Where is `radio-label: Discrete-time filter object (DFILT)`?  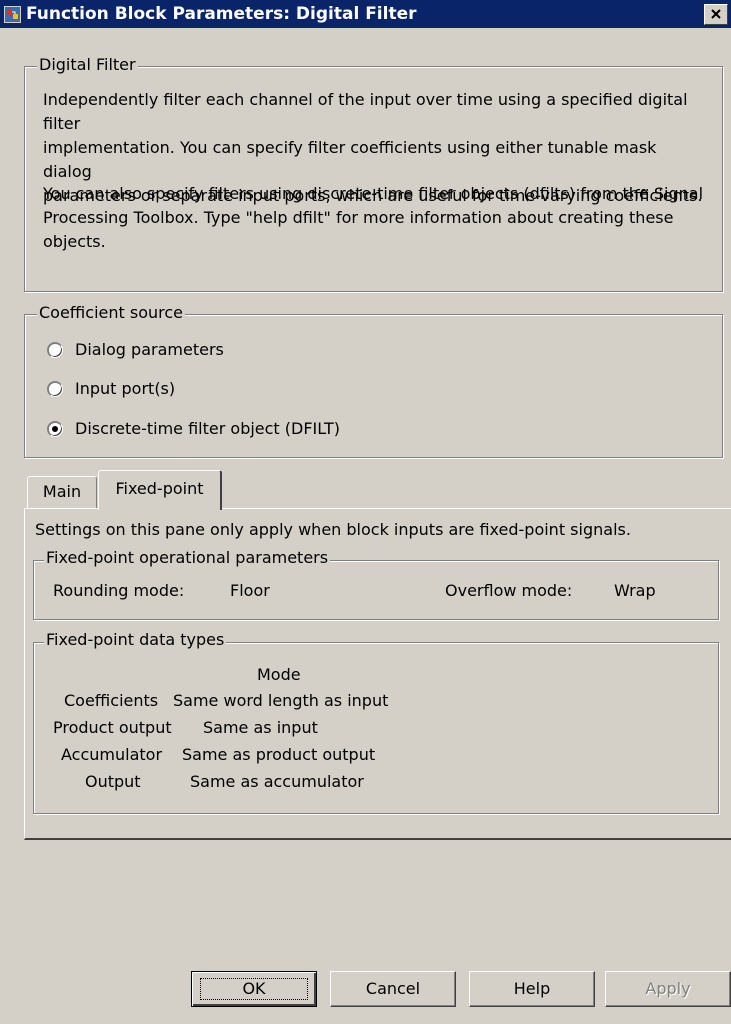
radio-label: Discrete-time filter object (DFILT) is located at coordinates (207, 429).